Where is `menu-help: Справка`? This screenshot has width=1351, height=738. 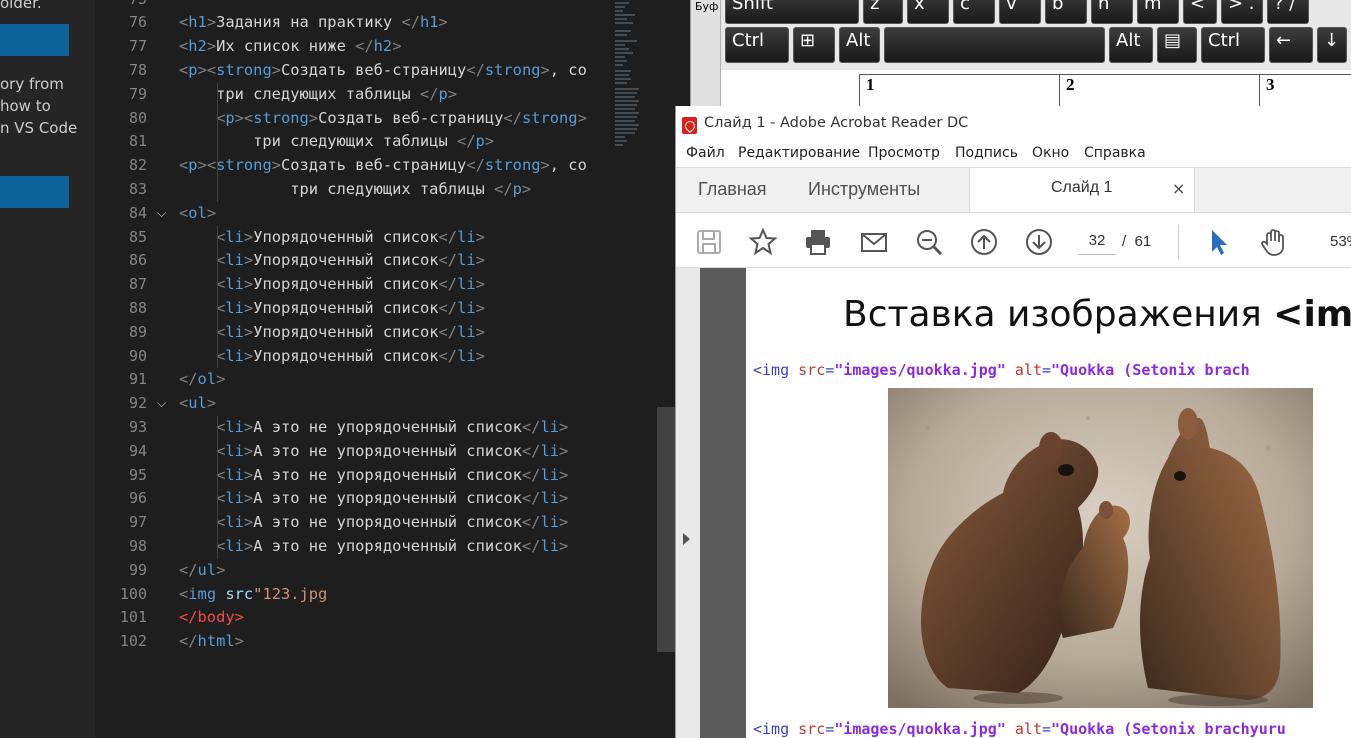
menu-help: Справка is located at coordinates (1115, 153).